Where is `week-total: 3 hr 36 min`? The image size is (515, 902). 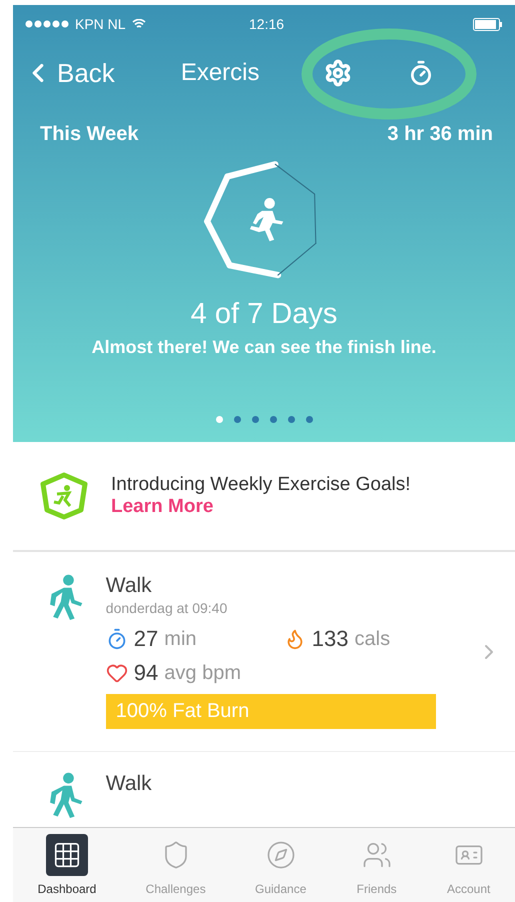 week-total: 3 hr 36 min is located at coordinates (440, 134).